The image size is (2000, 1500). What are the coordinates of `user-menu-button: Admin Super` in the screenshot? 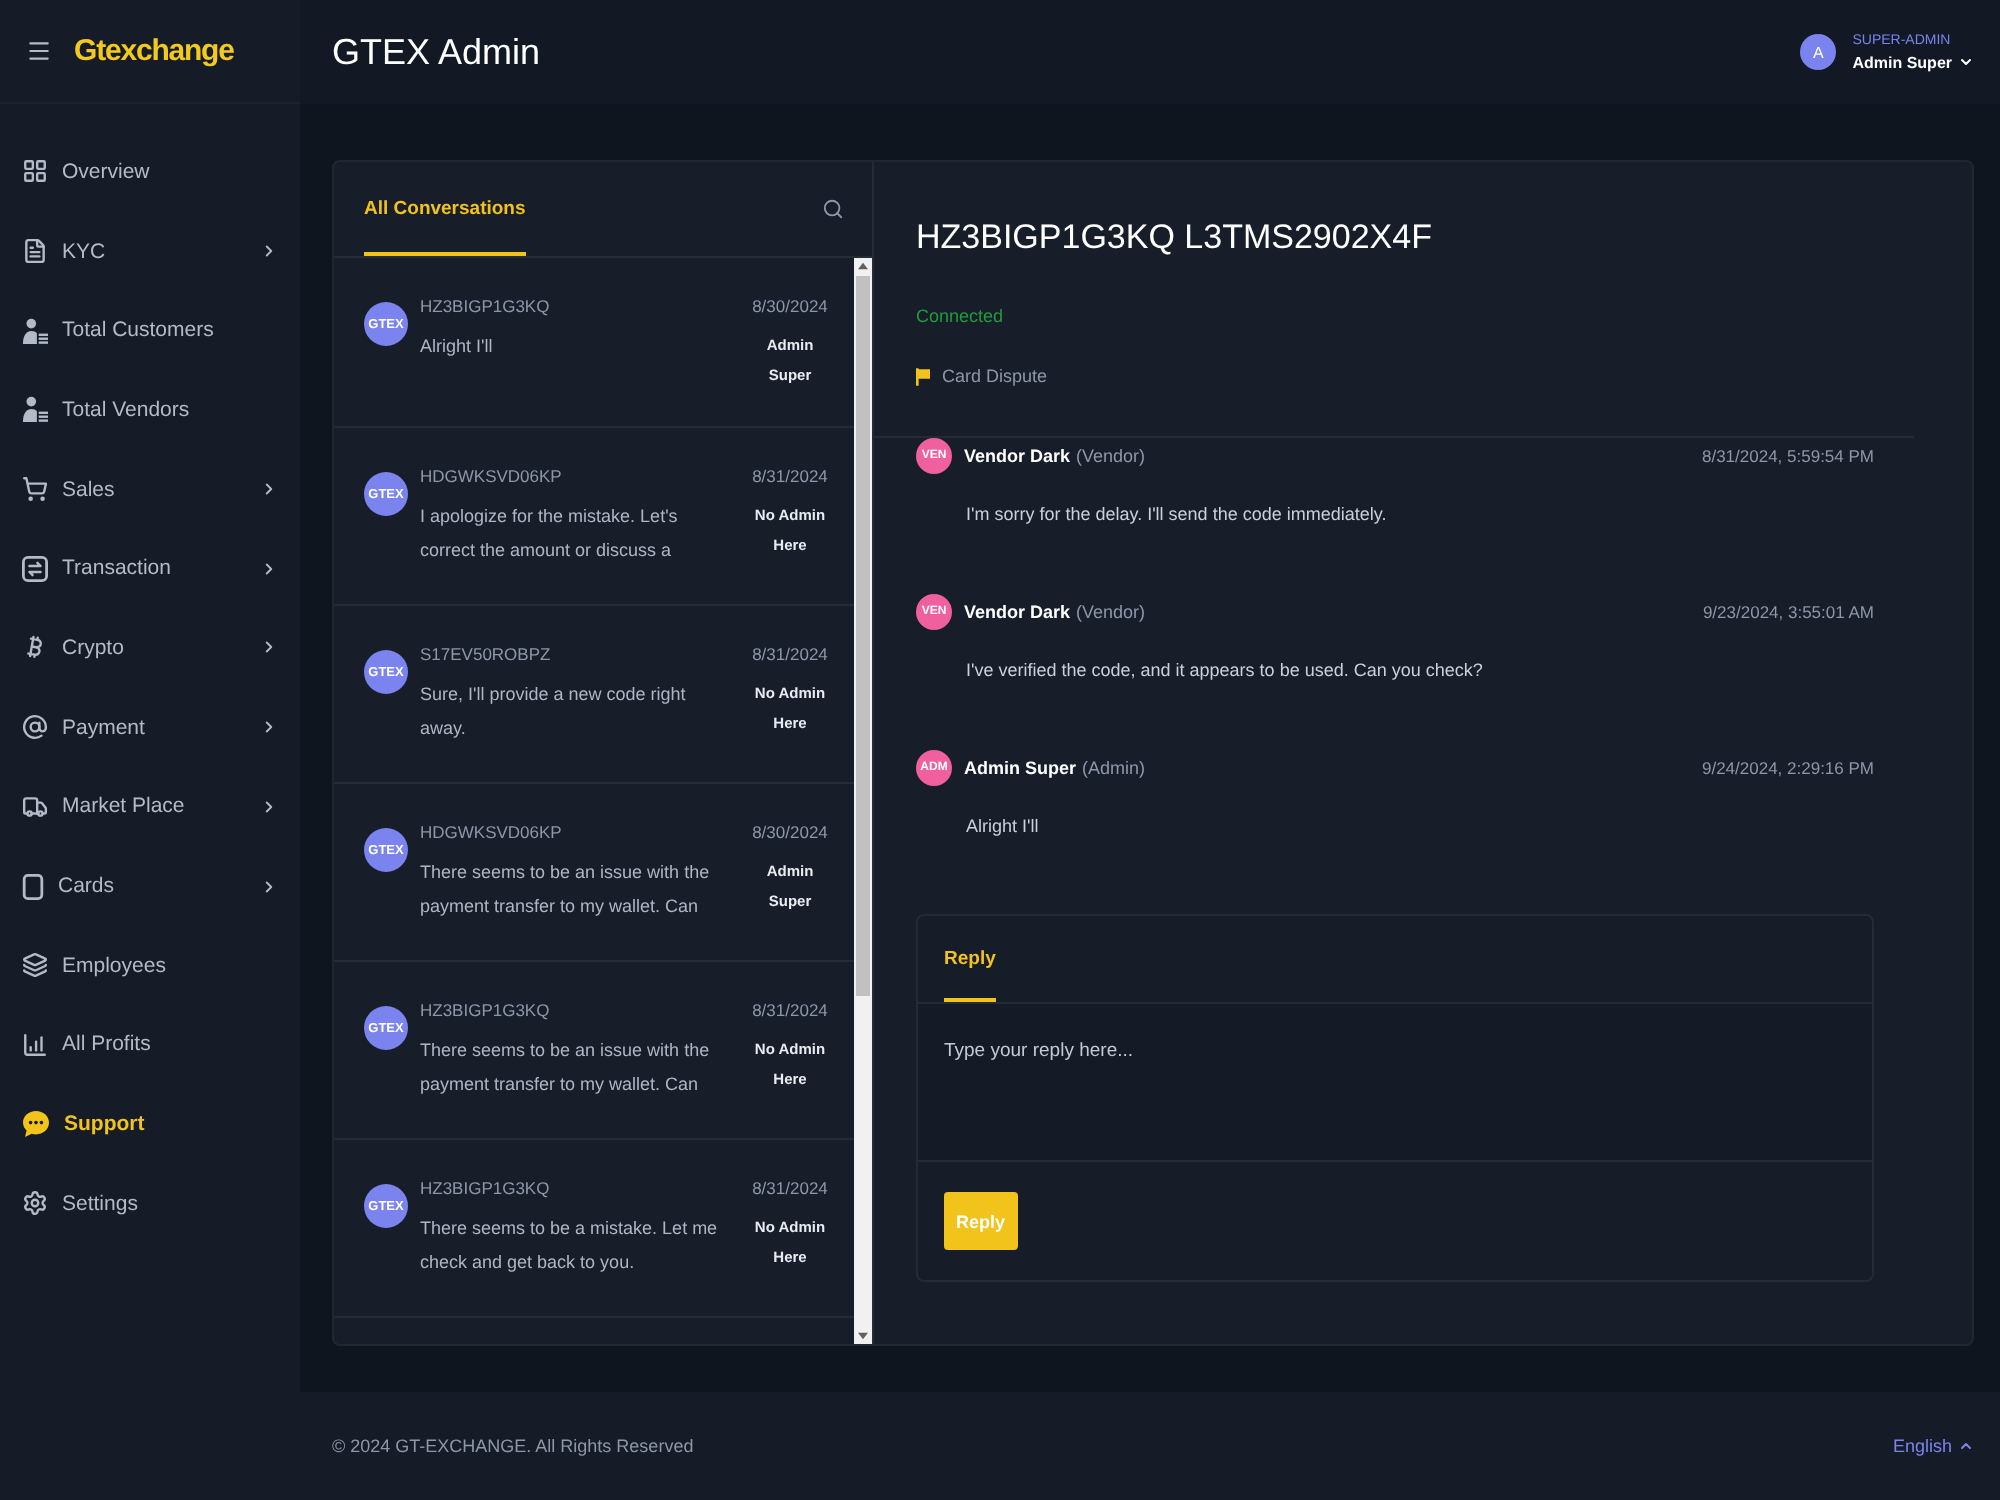 It's located at (1913, 62).